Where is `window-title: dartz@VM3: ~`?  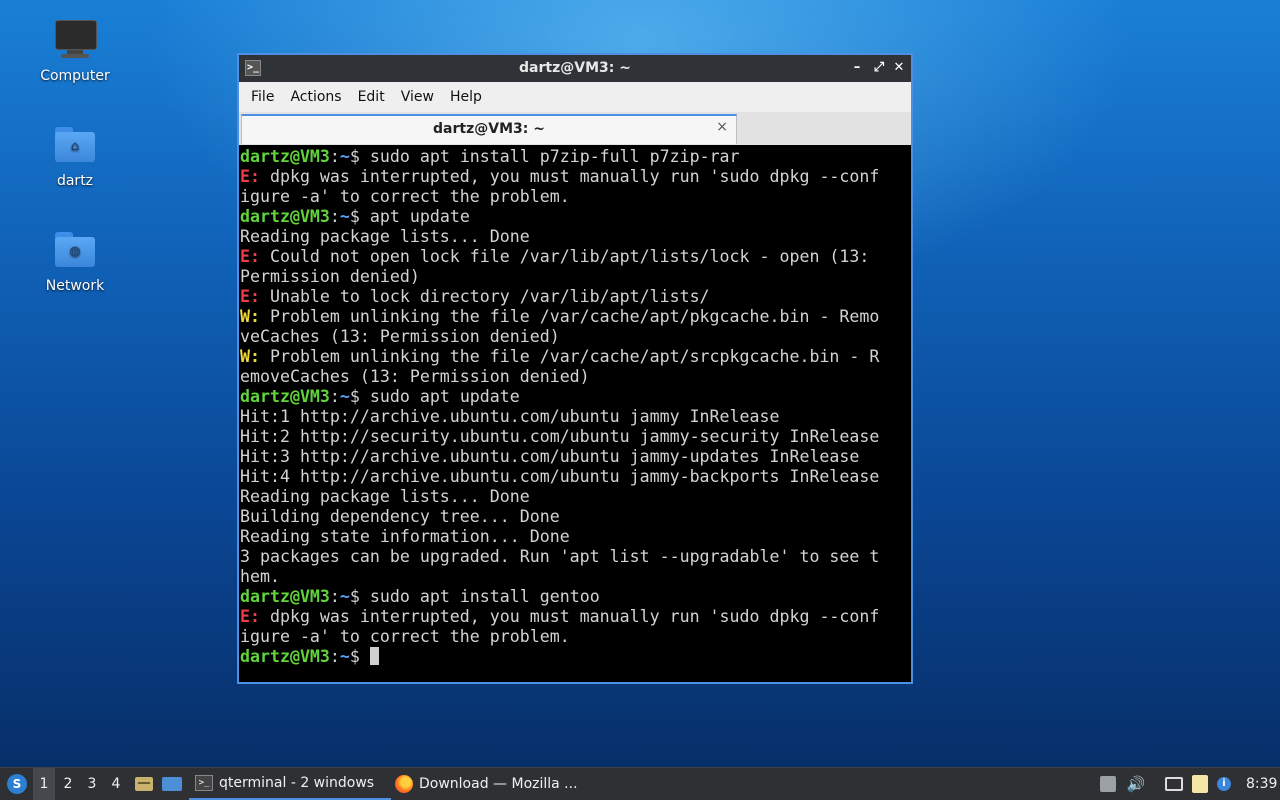
window-title: dartz@VM3: ~ is located at coordinates (575, 68).